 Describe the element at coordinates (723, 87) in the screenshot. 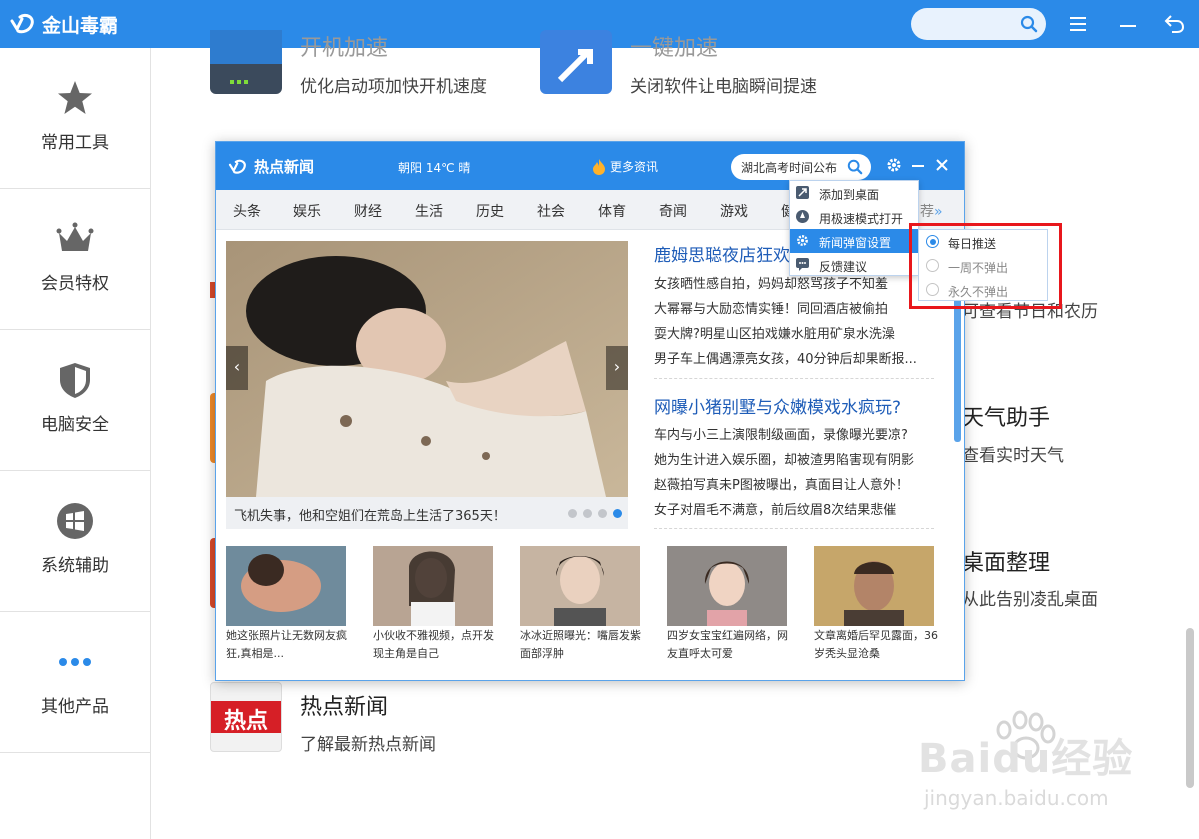

I see `tool-desc: 关闭软件让电脑瞬间提速` at that location.